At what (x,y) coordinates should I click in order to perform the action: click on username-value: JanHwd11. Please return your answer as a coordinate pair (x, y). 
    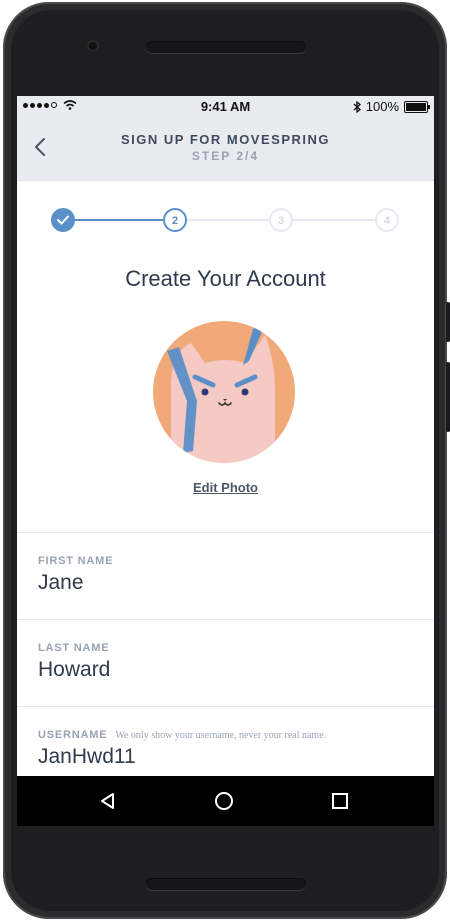
    Looking at the image, I should click on (87, 757).